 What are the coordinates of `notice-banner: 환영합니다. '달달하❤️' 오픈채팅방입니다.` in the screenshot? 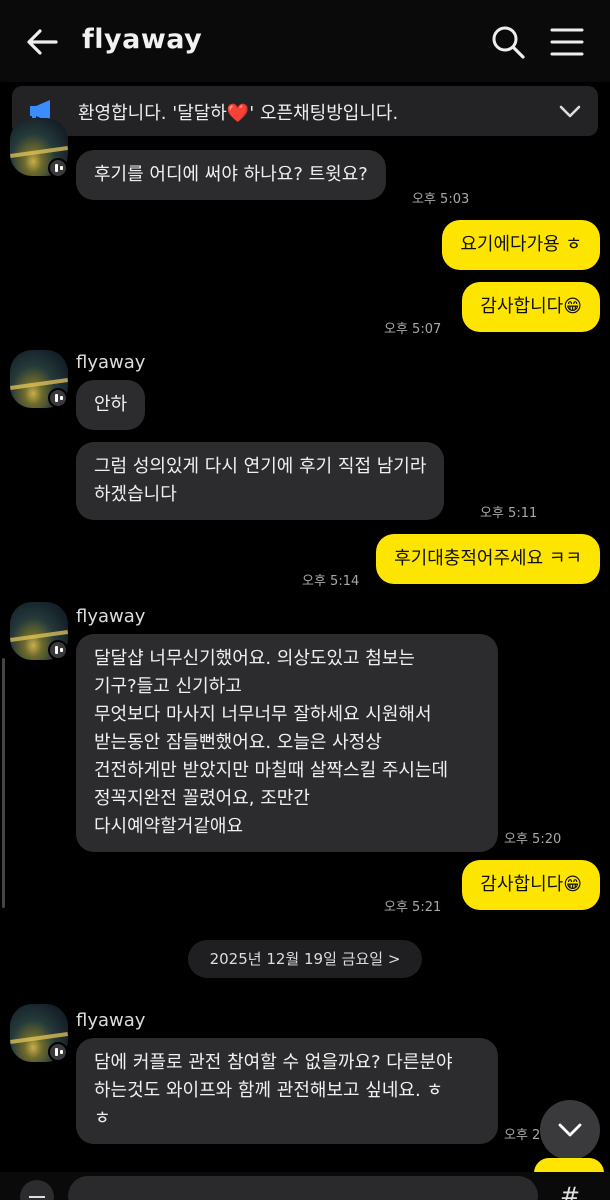 It's located at (305, 111).